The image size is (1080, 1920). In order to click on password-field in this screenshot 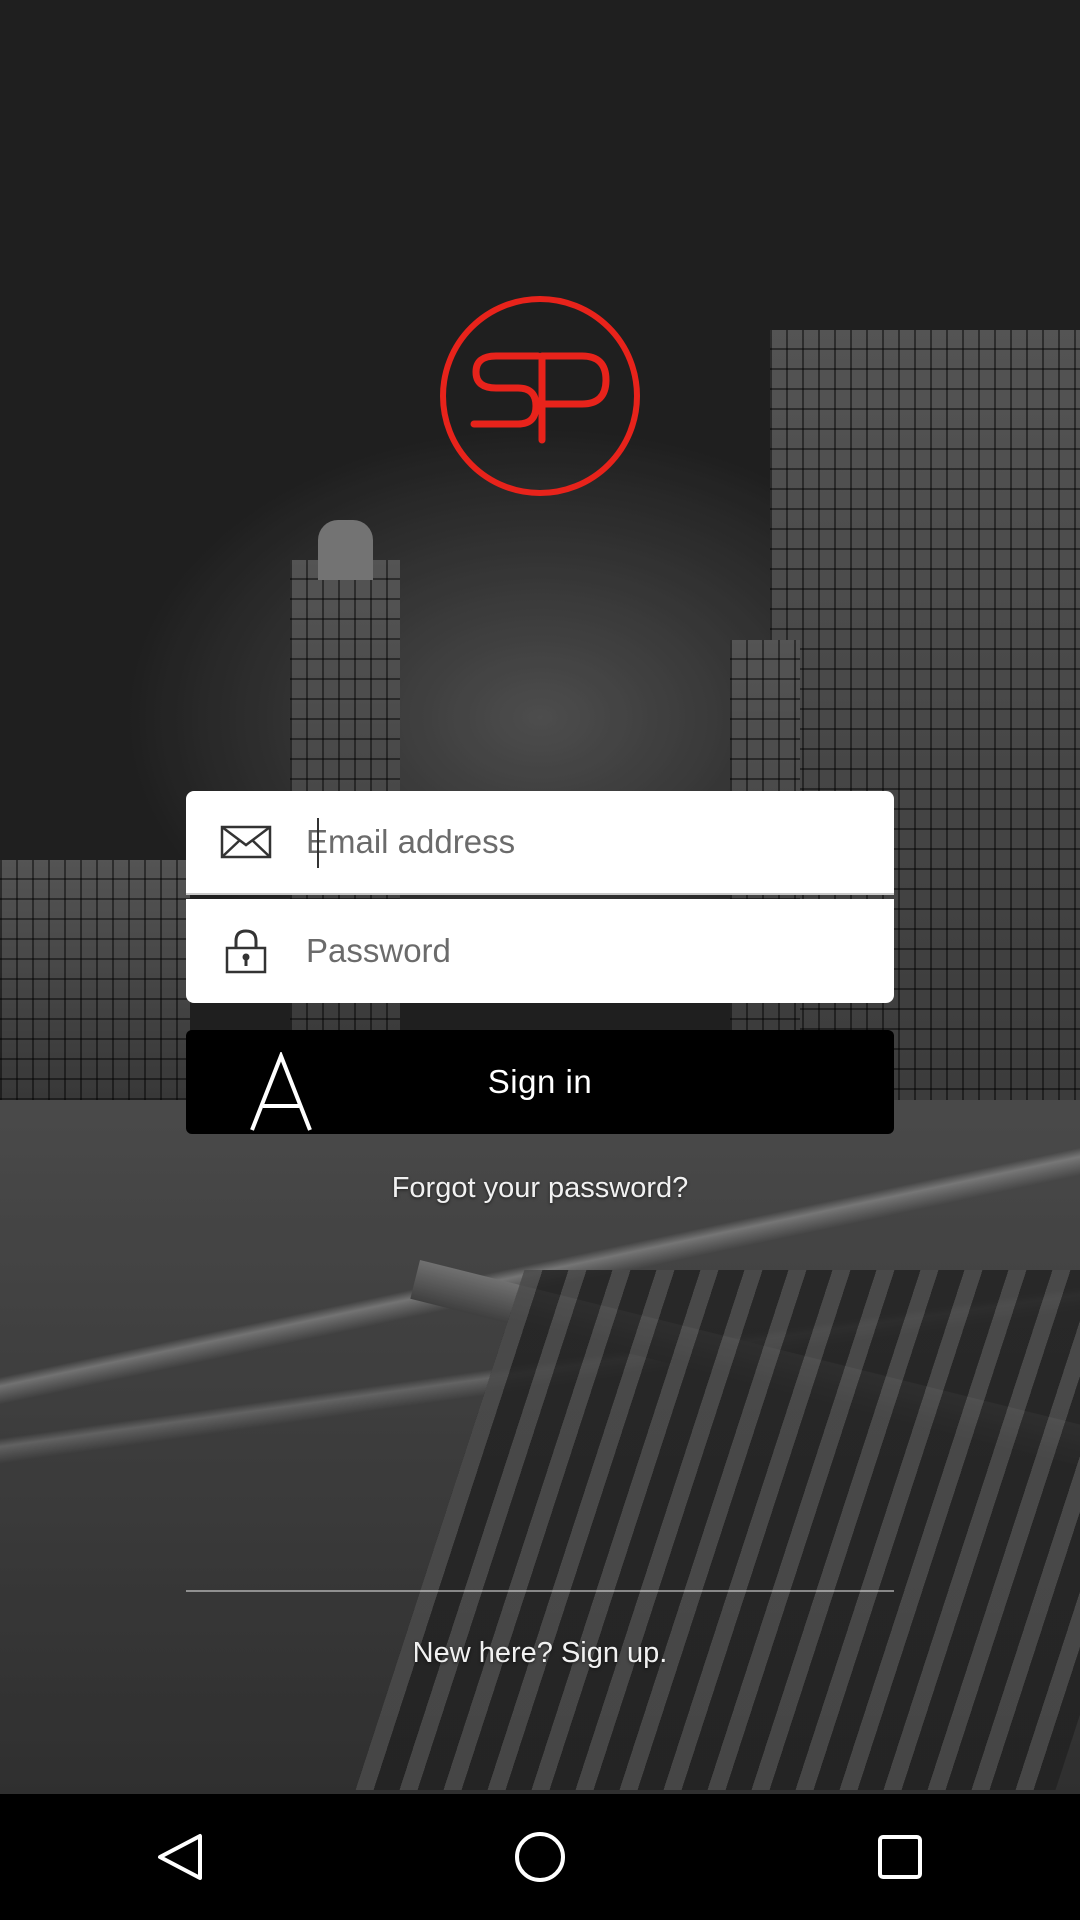, I will do `click(540, 951)`.